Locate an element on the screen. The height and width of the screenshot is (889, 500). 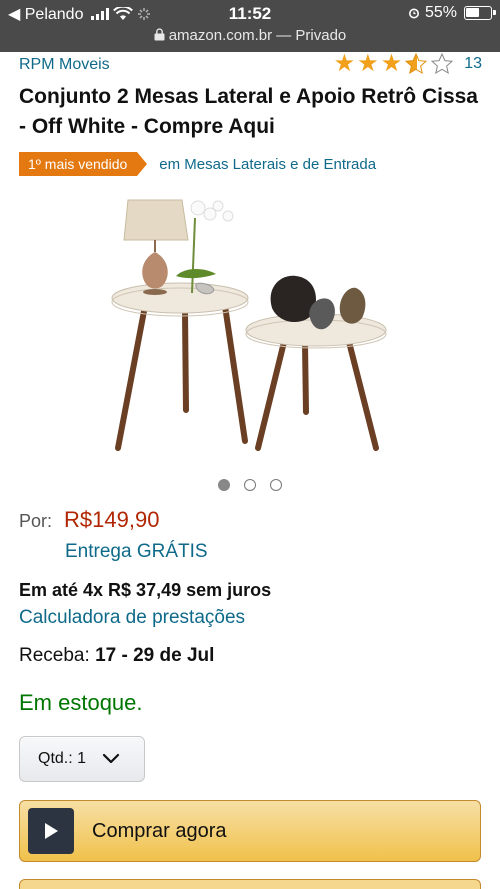
rating-count: 13 is located at coordinates (473, 64).